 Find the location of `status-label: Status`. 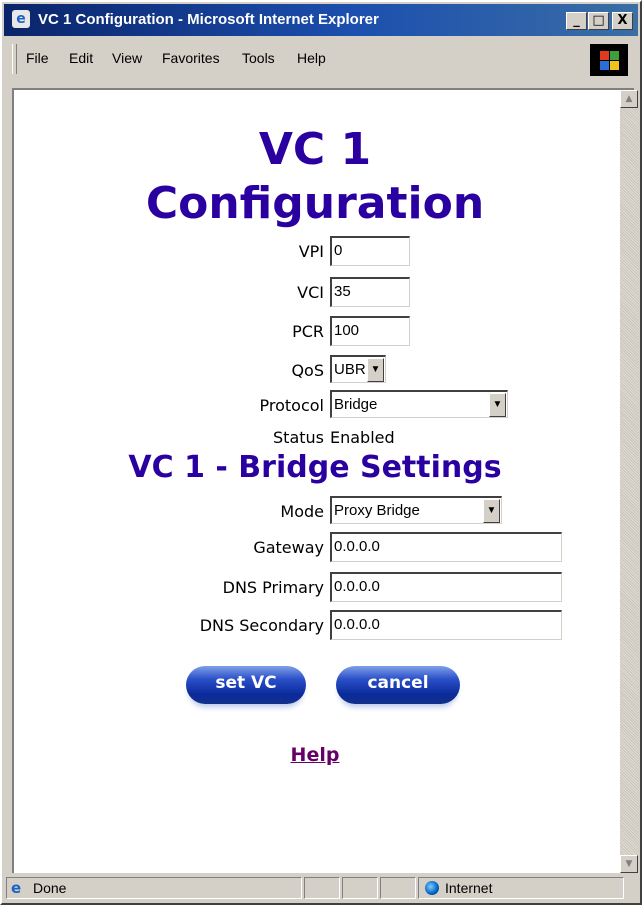

status-label: Status is located at coordinates (298, 437).